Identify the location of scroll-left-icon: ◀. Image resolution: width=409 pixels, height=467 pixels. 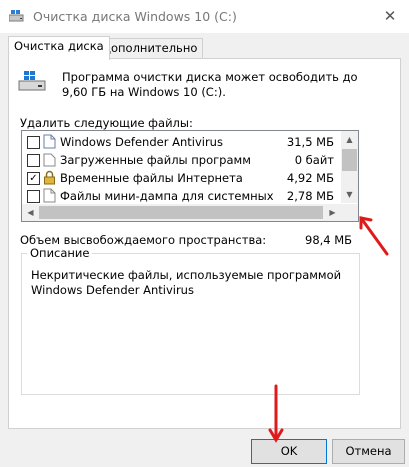
(30, 212).